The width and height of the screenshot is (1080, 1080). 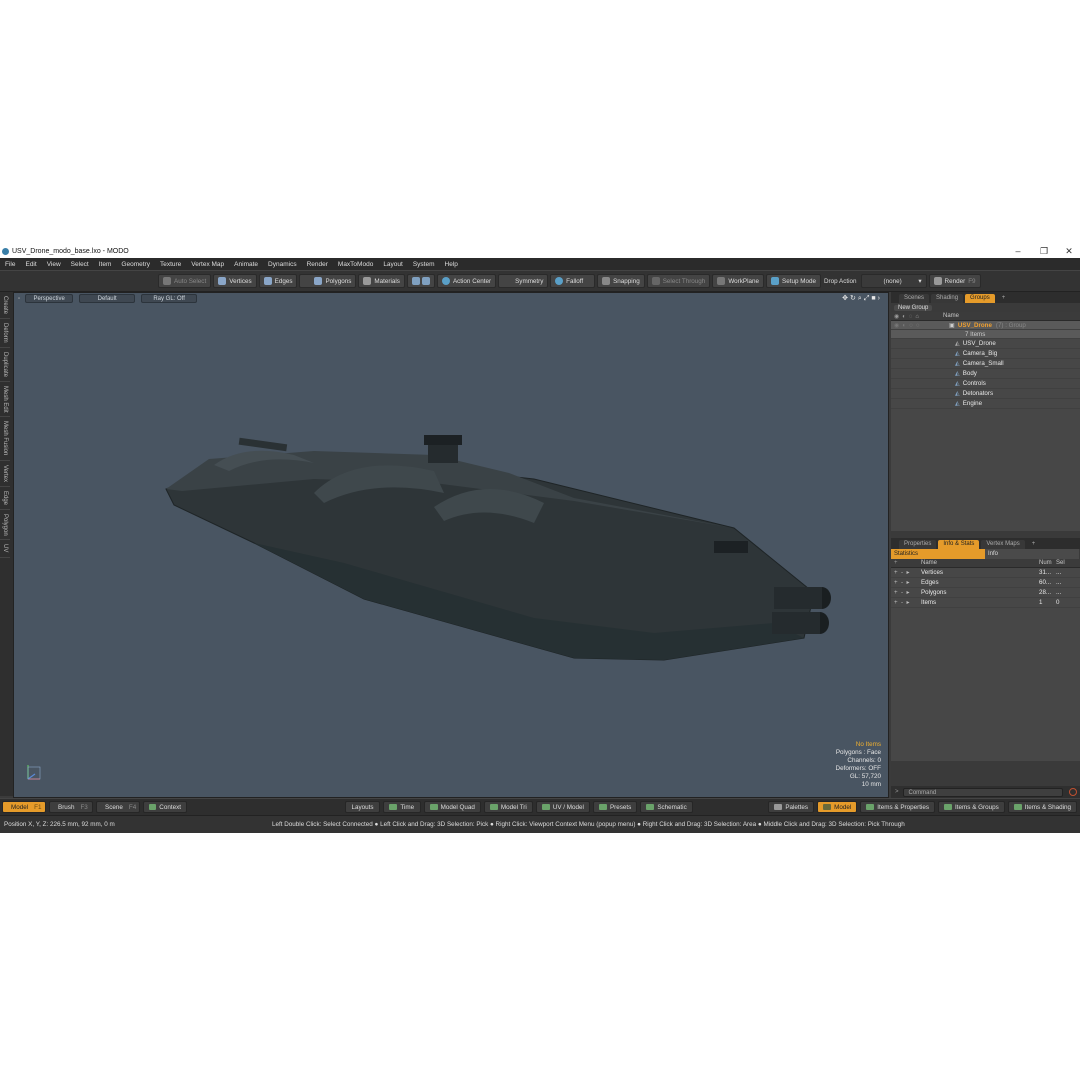 I want to click on tab-duplicate: Duplicate, so click(x=5, y=365).